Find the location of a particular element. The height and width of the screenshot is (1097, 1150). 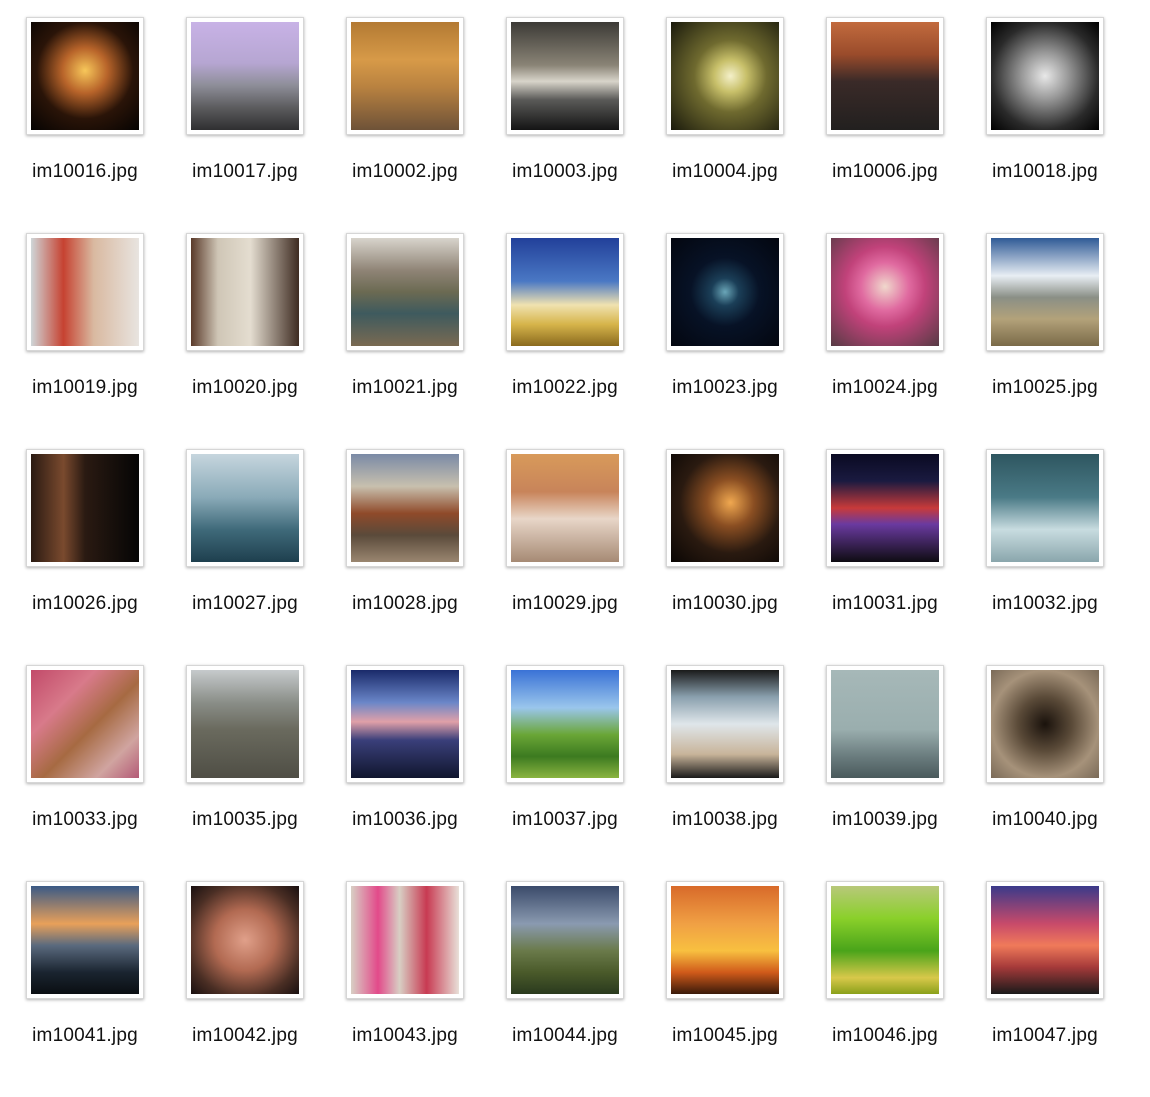

file-item: im10035.jpg is located at coordinates (245, 773).